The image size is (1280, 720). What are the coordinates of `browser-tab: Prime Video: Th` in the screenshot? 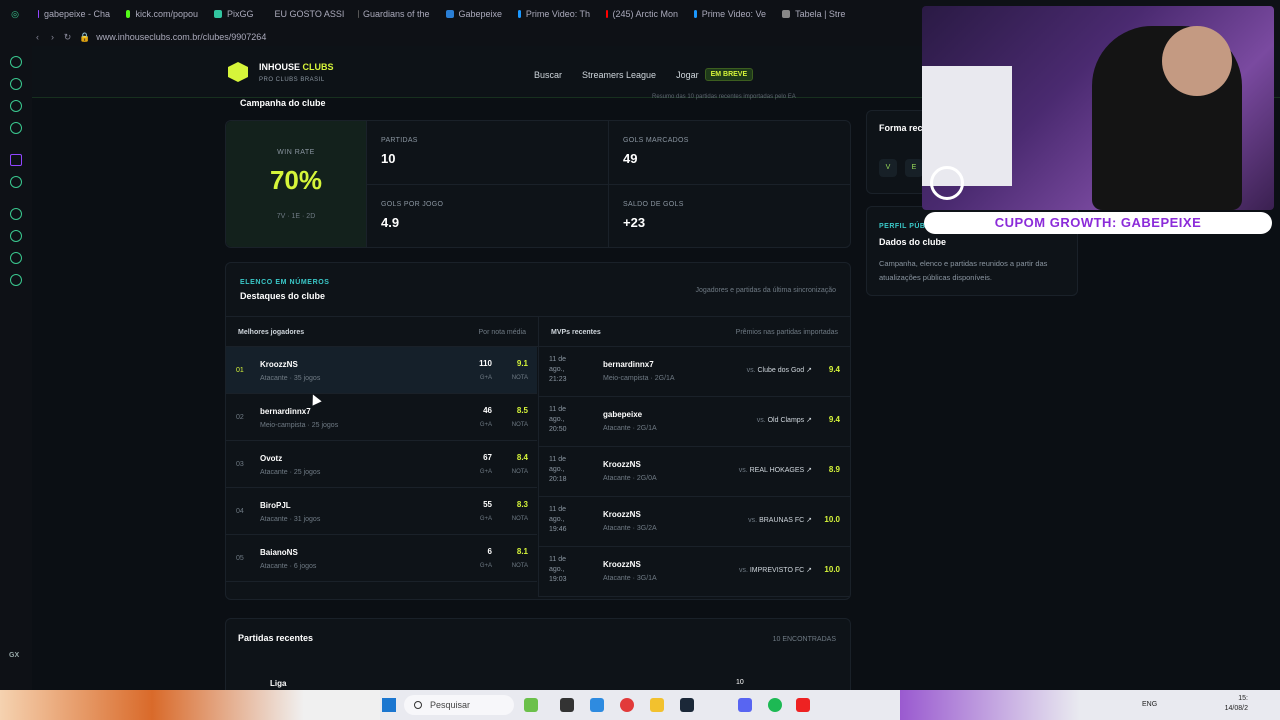 It's located at (554, 14).